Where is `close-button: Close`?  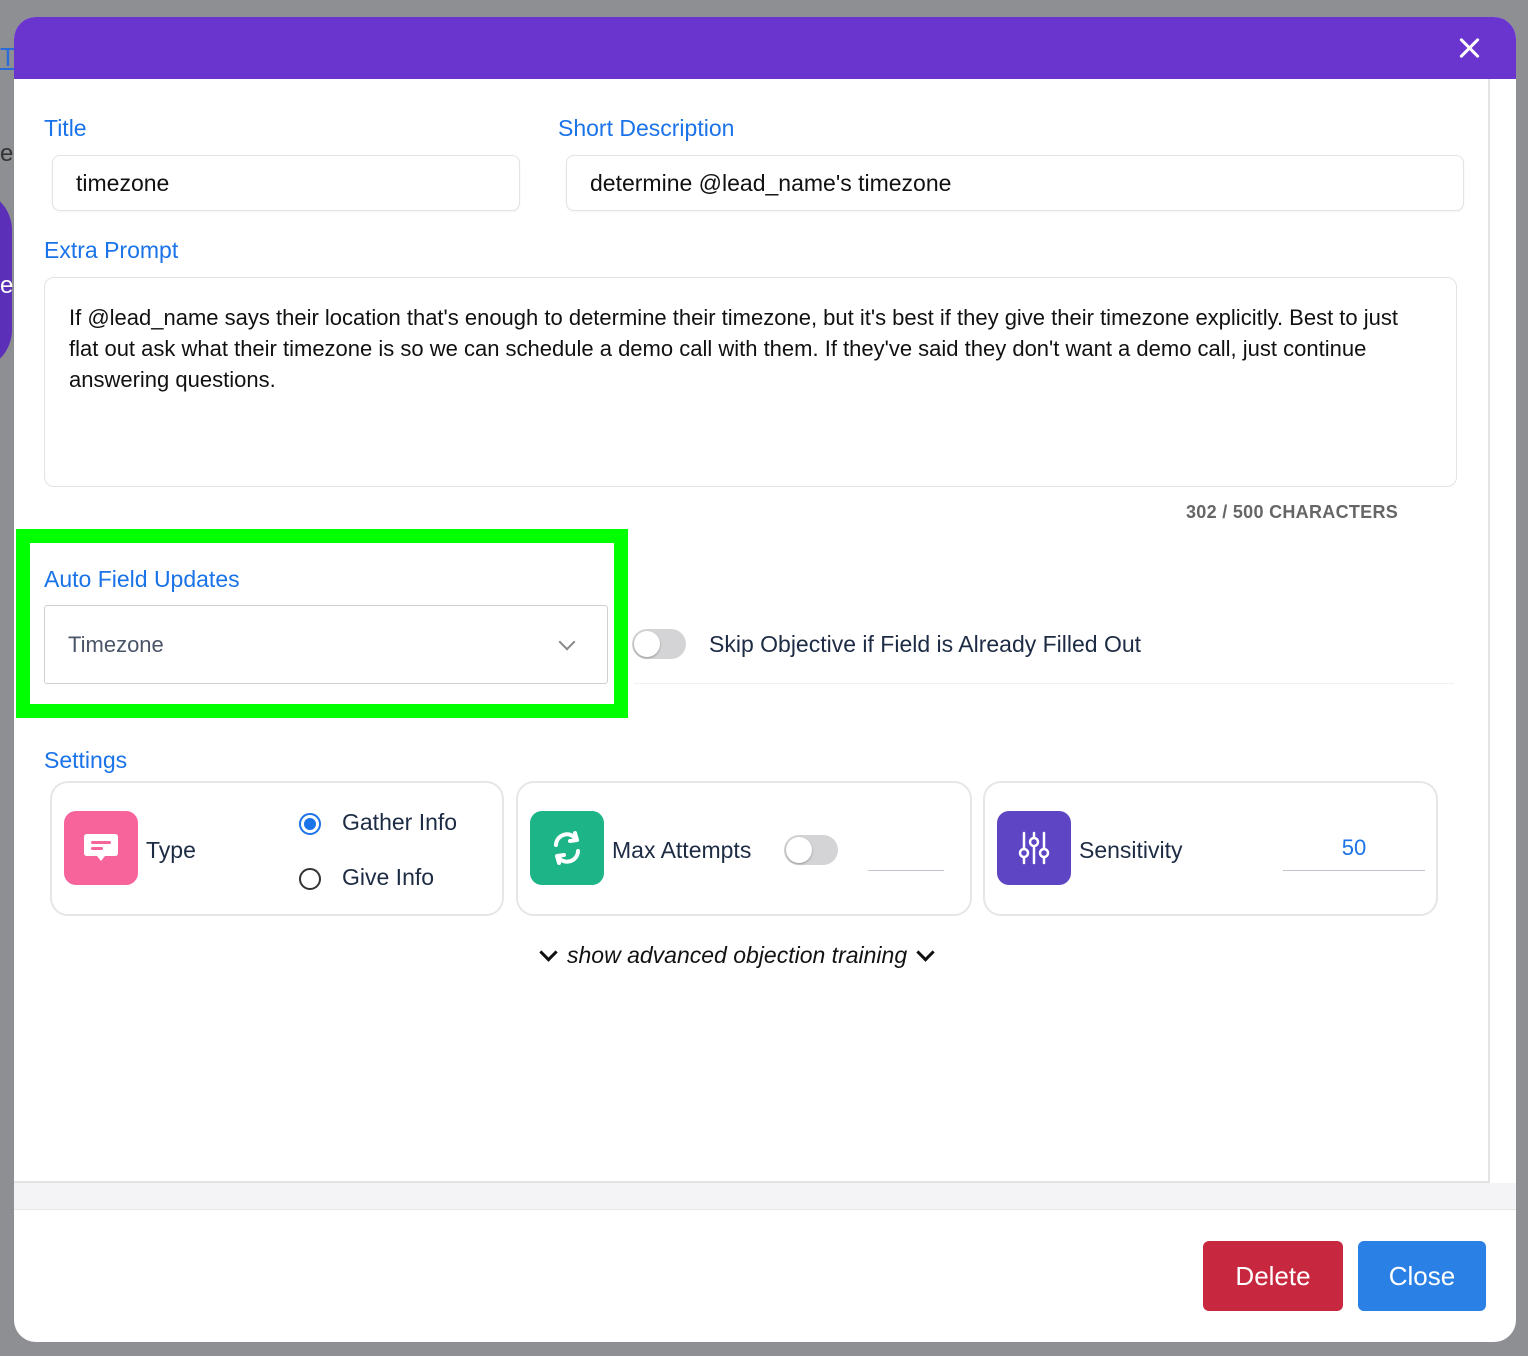
close-button: Close is located at coordinates (1422, 1276).